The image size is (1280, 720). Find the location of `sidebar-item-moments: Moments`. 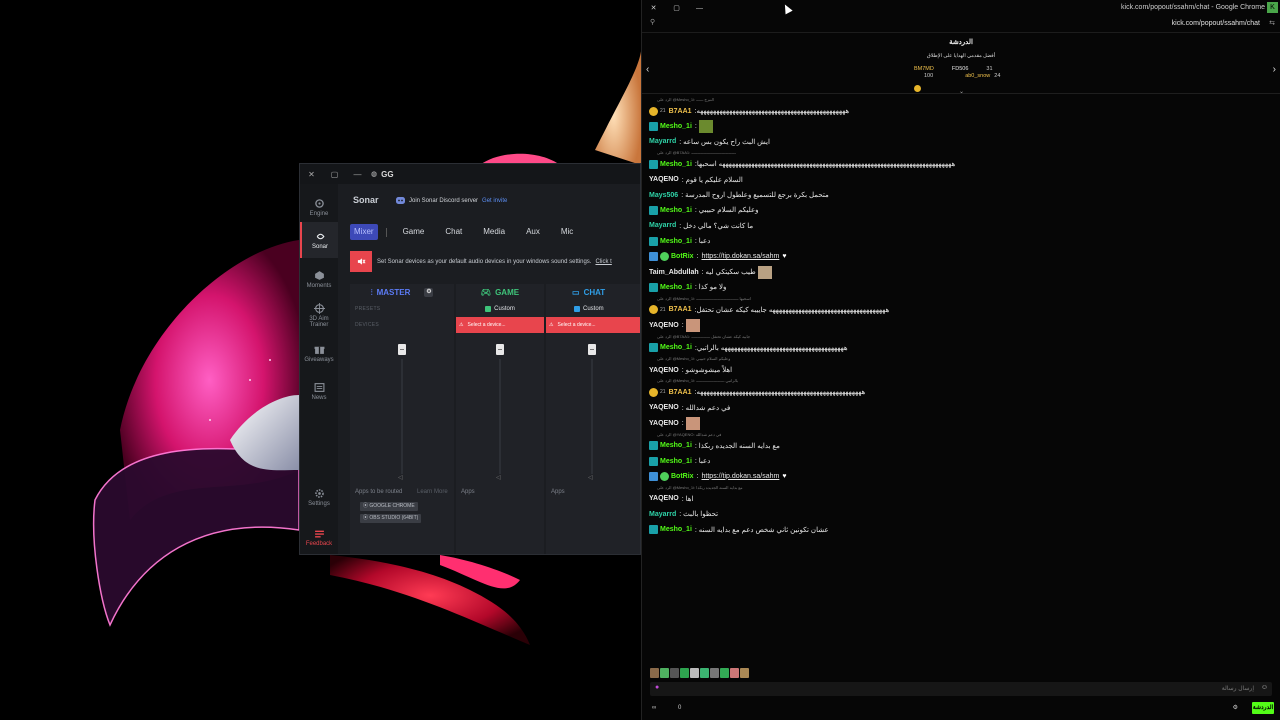

sidebar-item-moments: Moments is located at coordinates (319, 282).